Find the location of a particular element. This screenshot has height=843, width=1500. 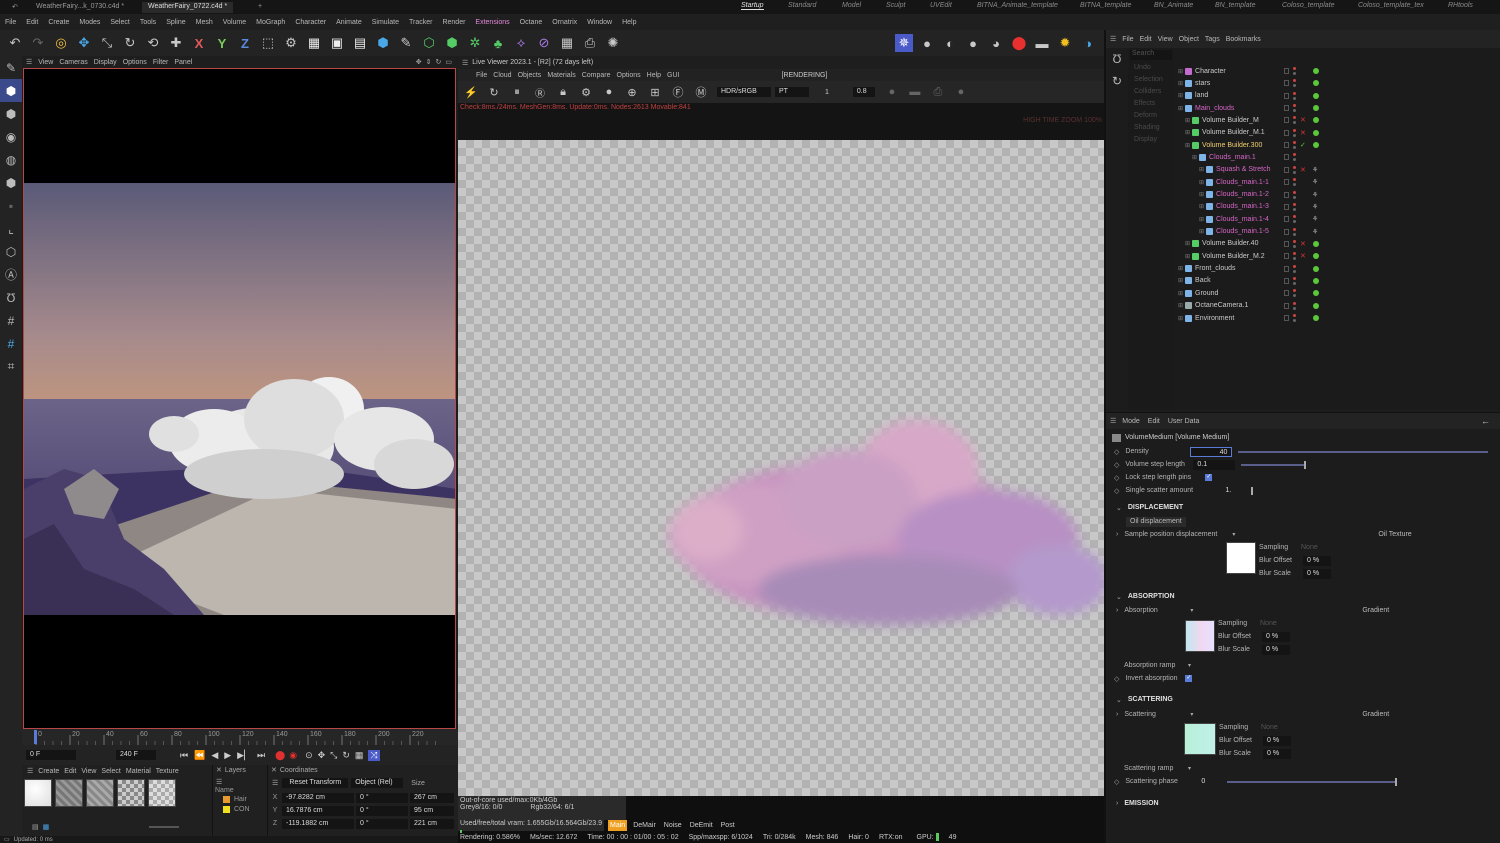

texture-mode-icon: ⬢ is located at coordinates (11, 113).